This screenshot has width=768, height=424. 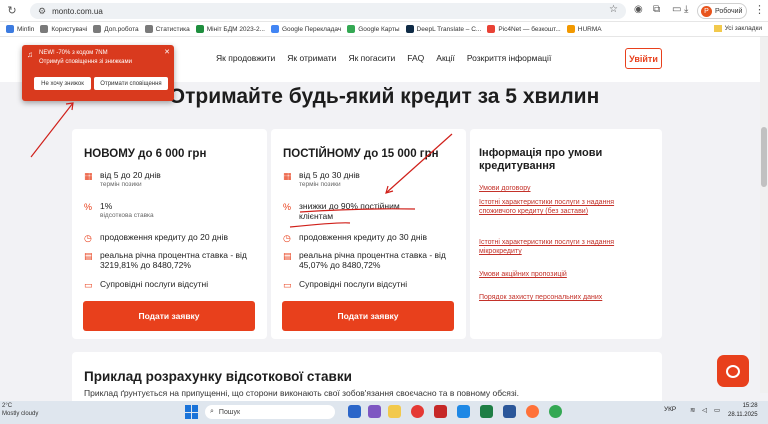 I want to click on chrome-icon, so click(x=555, y=411).